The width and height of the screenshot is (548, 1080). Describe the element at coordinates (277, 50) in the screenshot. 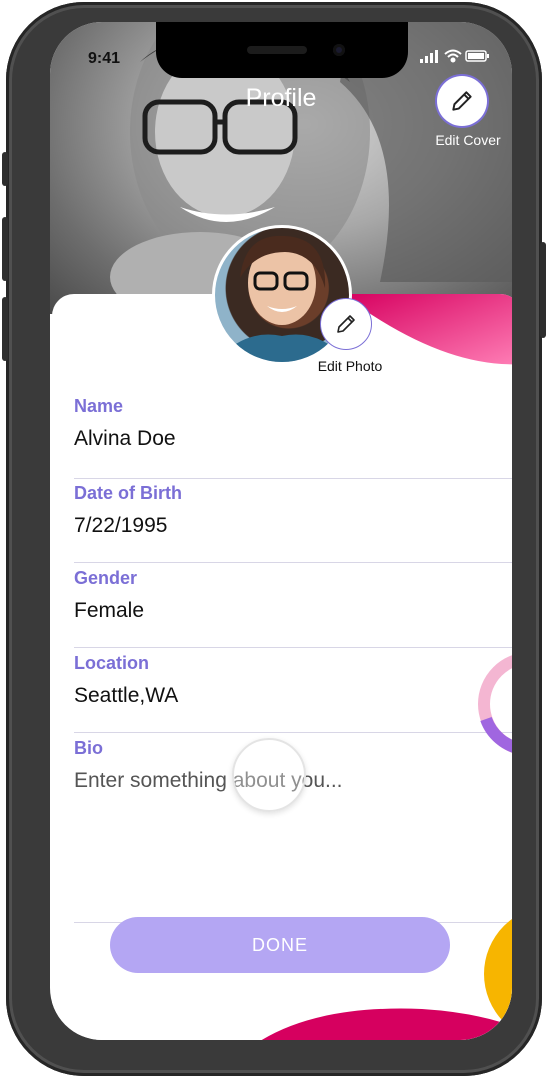

I see `speaker` at that location.